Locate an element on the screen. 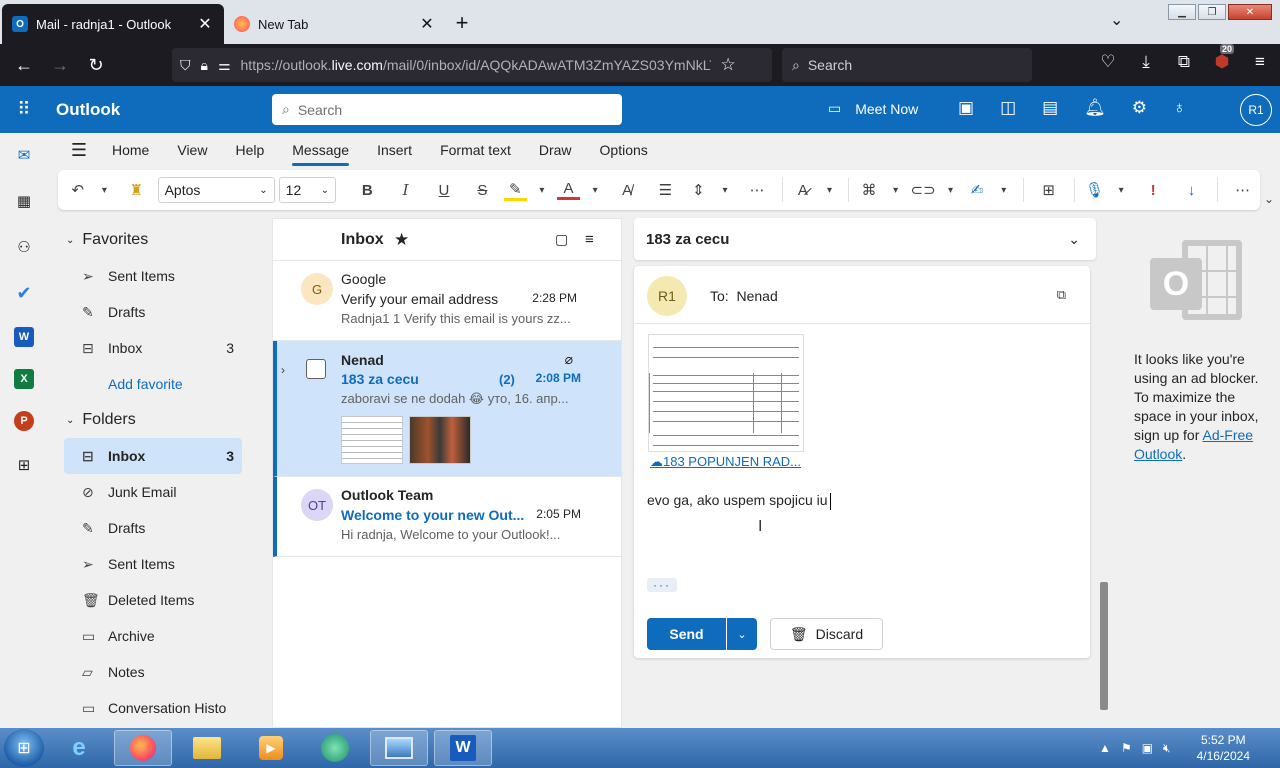 Image resolution: width=1280 pixels, height=768 pixels. media-player-icon: ▶ is located at coordinates (271, 748).